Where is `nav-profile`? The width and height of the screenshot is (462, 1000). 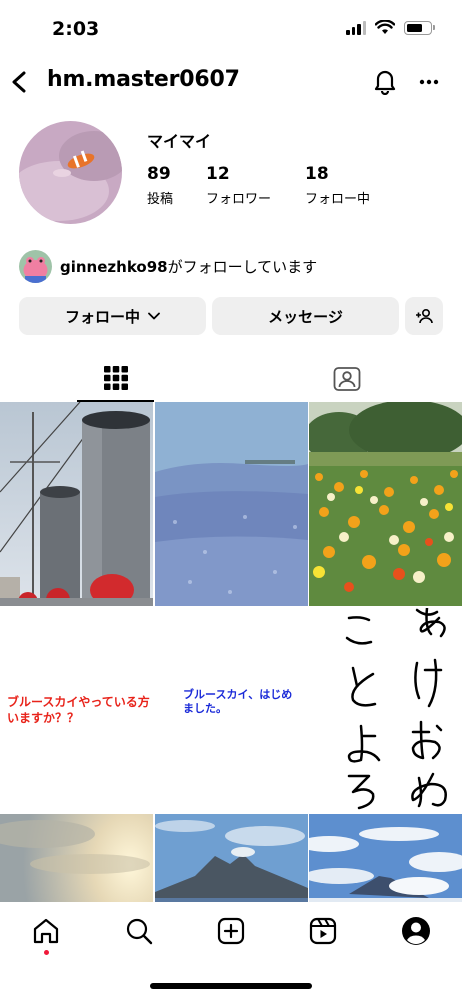
nav-profile is located at coordinates (416, 931).